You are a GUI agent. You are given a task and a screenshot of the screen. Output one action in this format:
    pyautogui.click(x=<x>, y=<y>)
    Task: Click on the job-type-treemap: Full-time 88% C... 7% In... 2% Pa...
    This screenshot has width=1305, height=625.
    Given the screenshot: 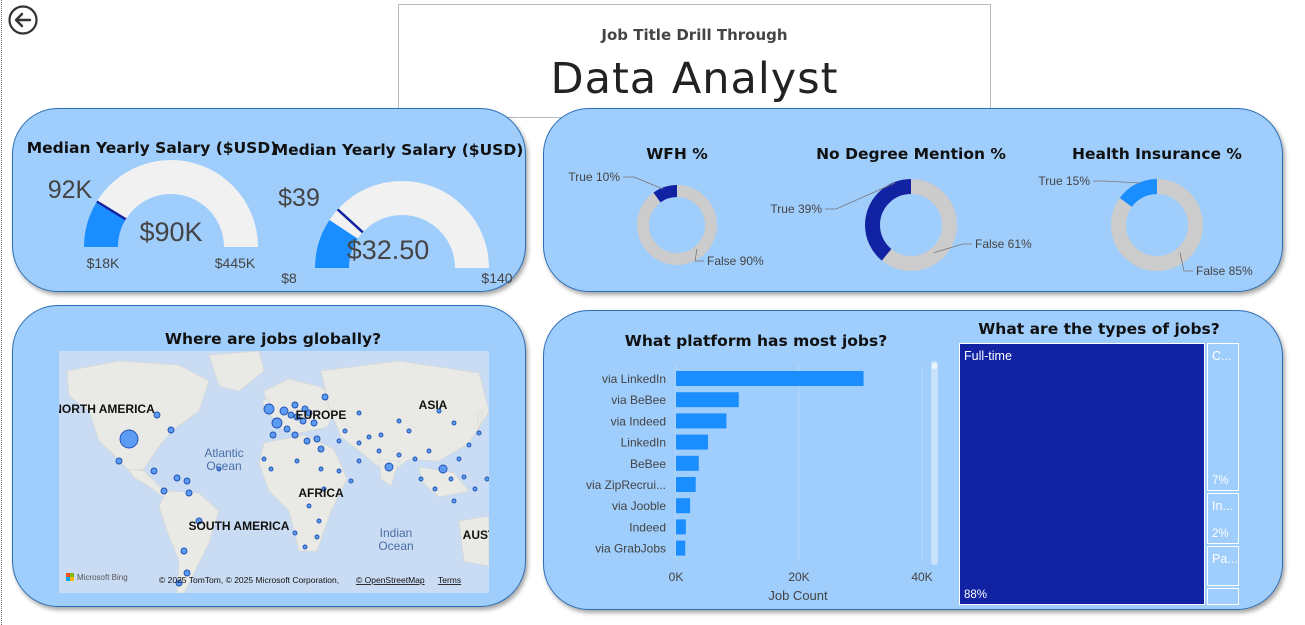 What is the action you would take?
    pyautogui.click(x=1100, y=474)
    